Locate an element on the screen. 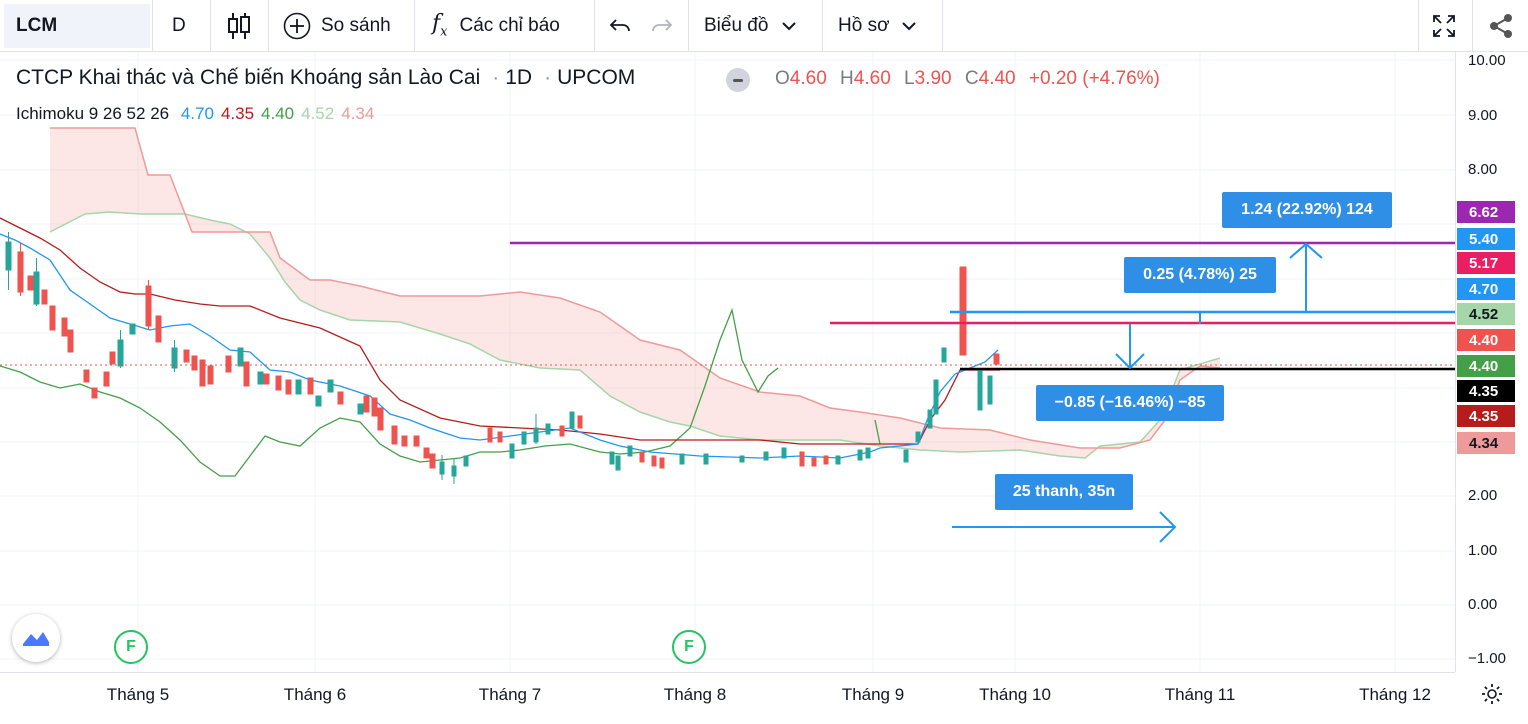 The width and height of the screenshot is (1528, 724). time-tick: Tháng 7 is located at coordinates (510, 694).